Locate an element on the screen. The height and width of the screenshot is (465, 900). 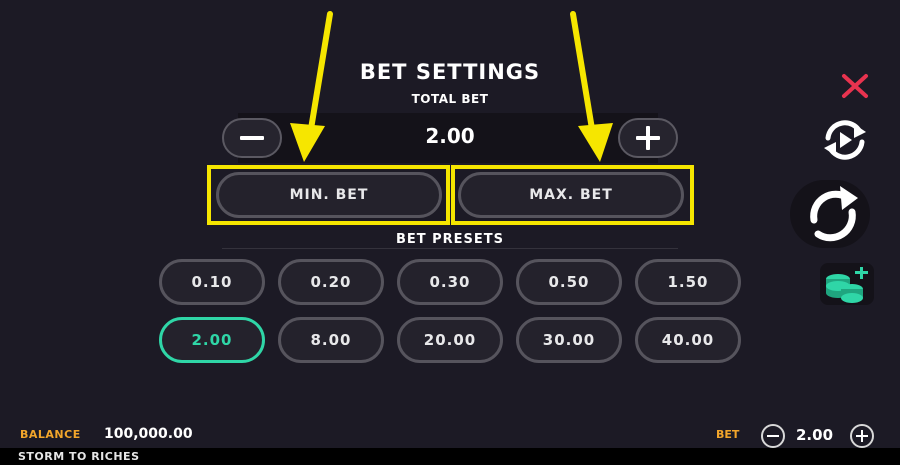
close-button is located at coordinates (855, 86).